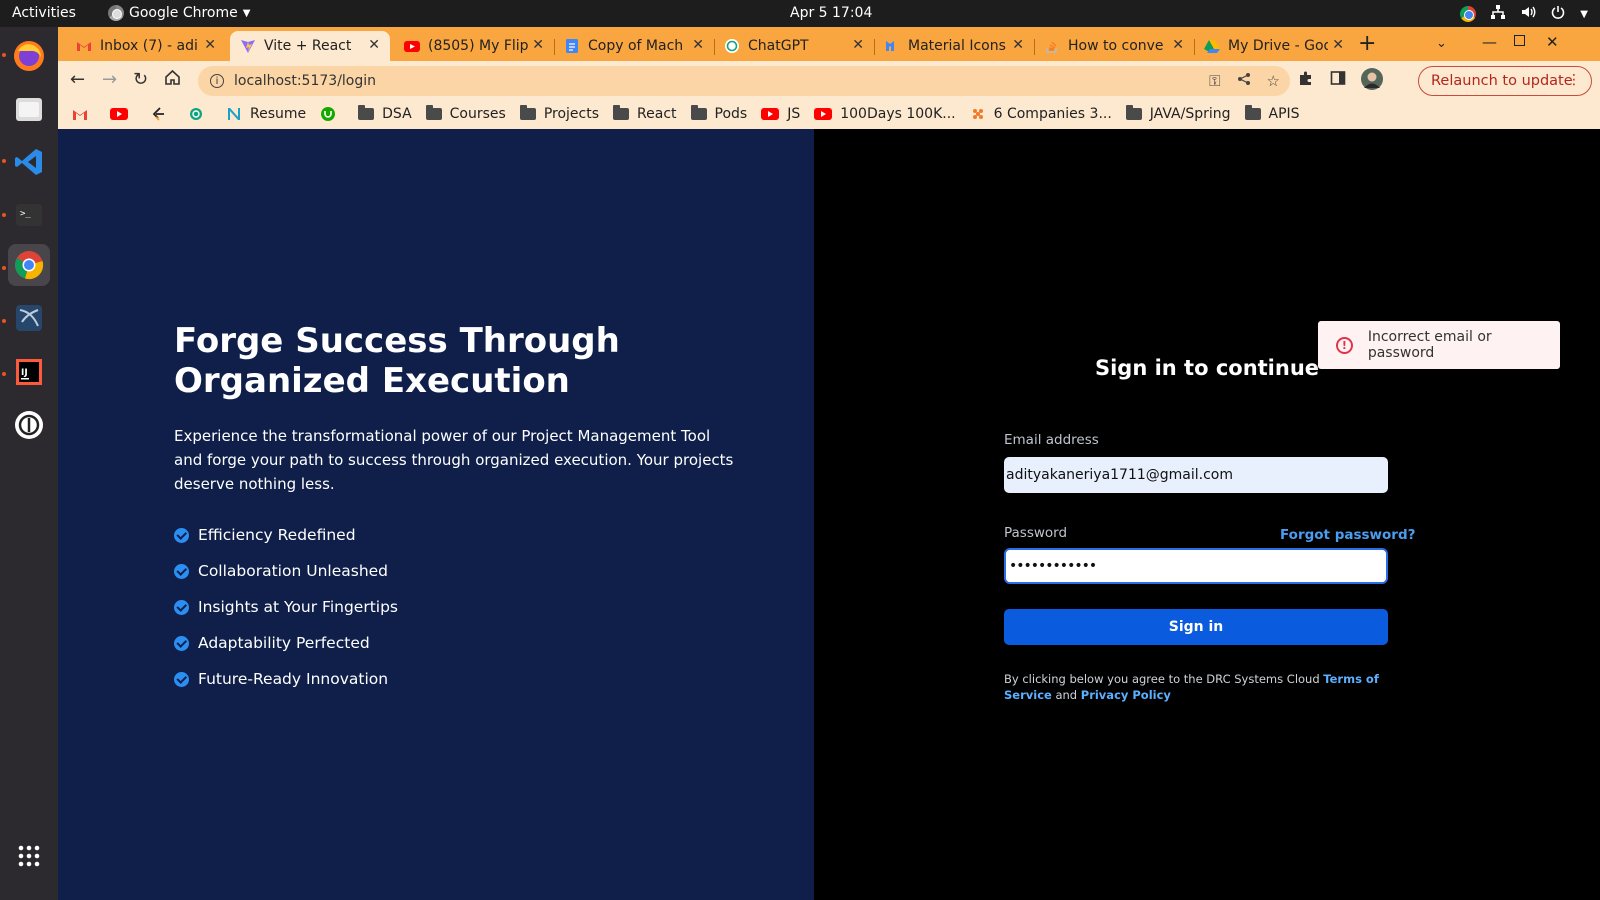 The width and height of the screenshot is (1600, 900). I want to click on network-icon, so click(1498, 14).